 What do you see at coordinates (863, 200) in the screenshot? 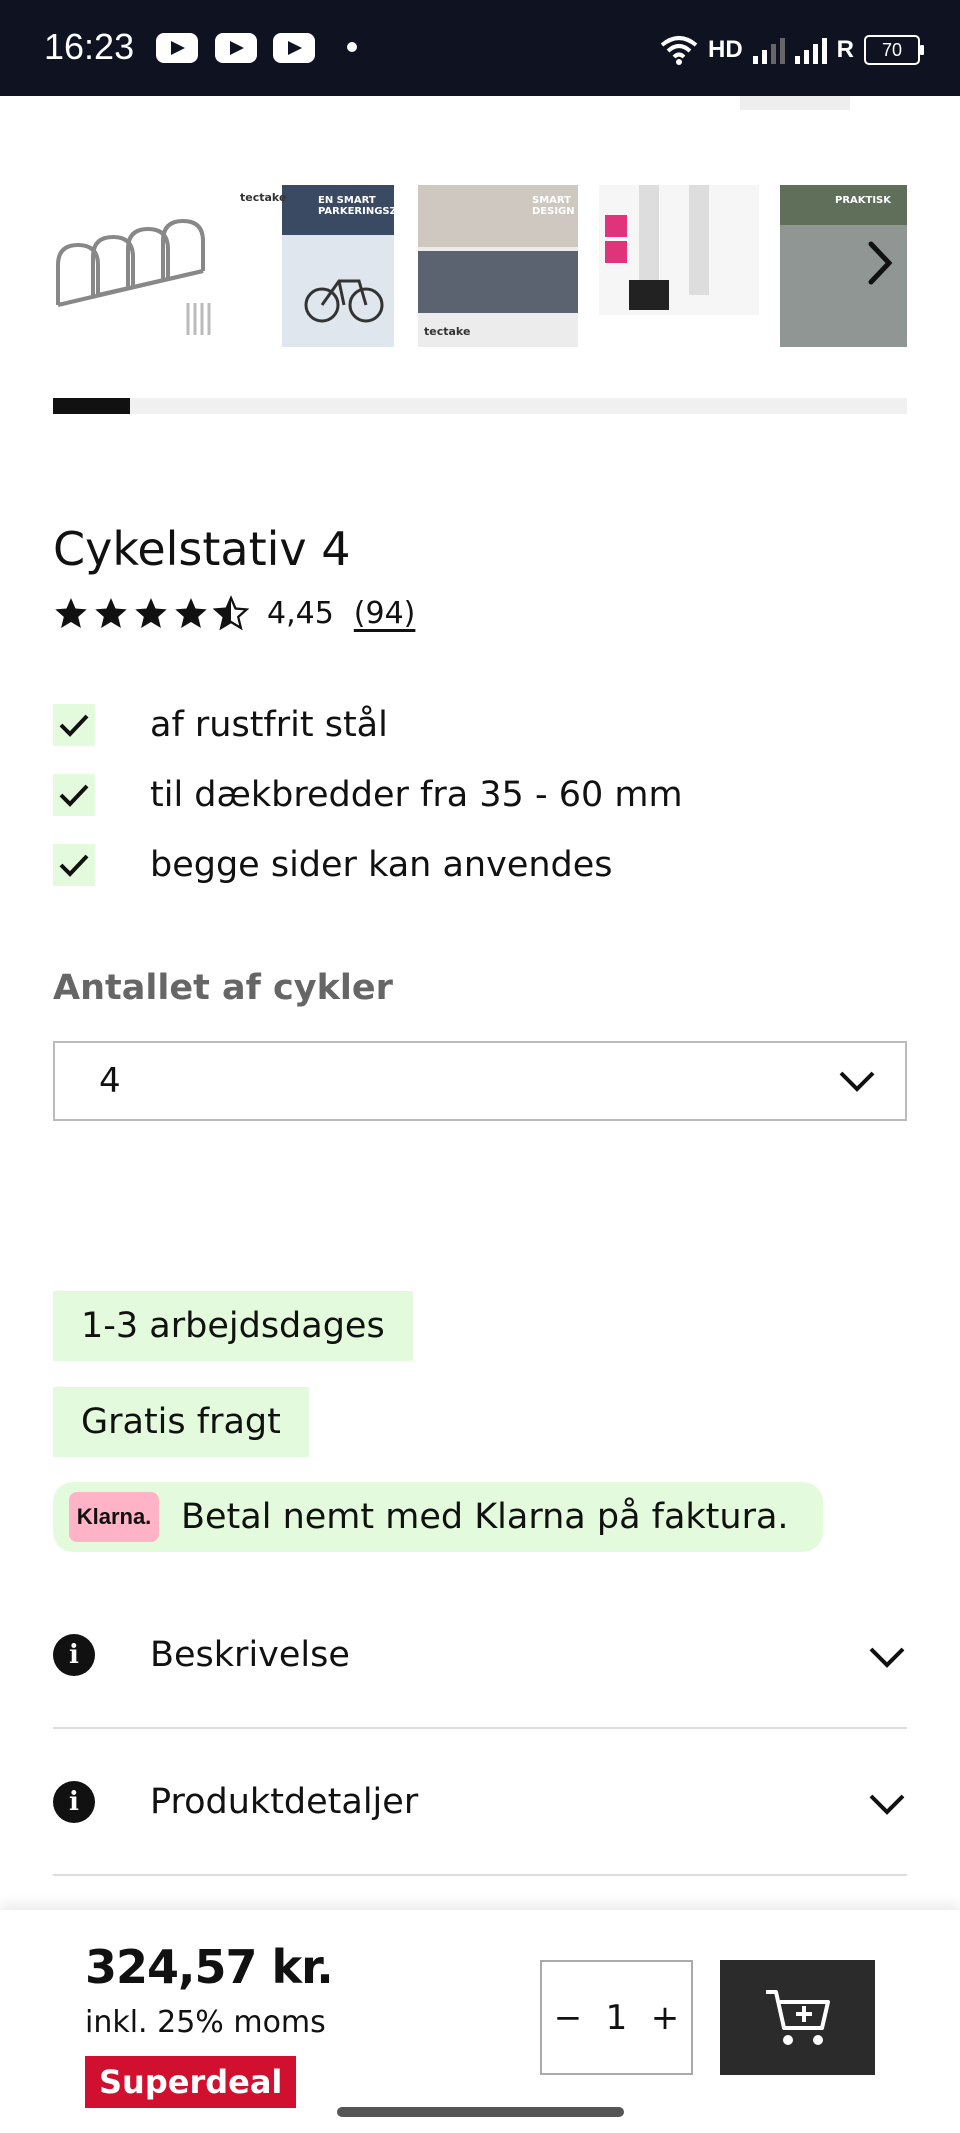
I see `thumbnail-heading: PRAKTISK` at bounding box center [863, 200].